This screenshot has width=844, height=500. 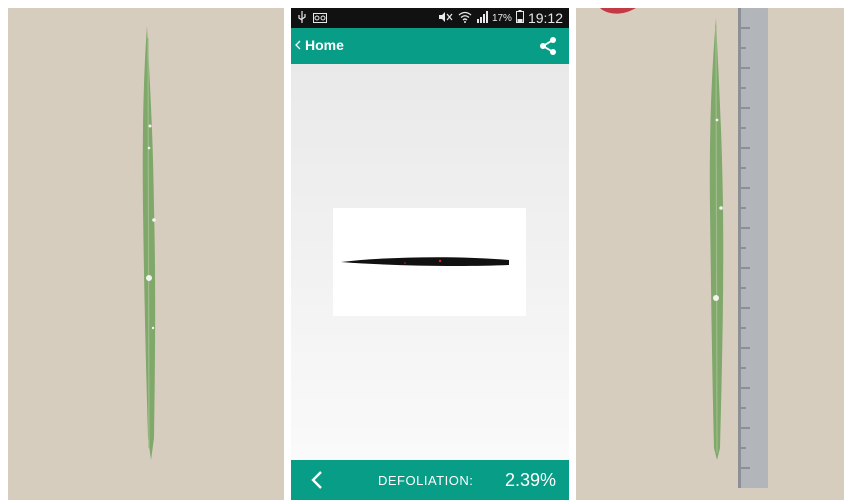 I want to click on home-back-button: Home, so click(x=319, y=45).